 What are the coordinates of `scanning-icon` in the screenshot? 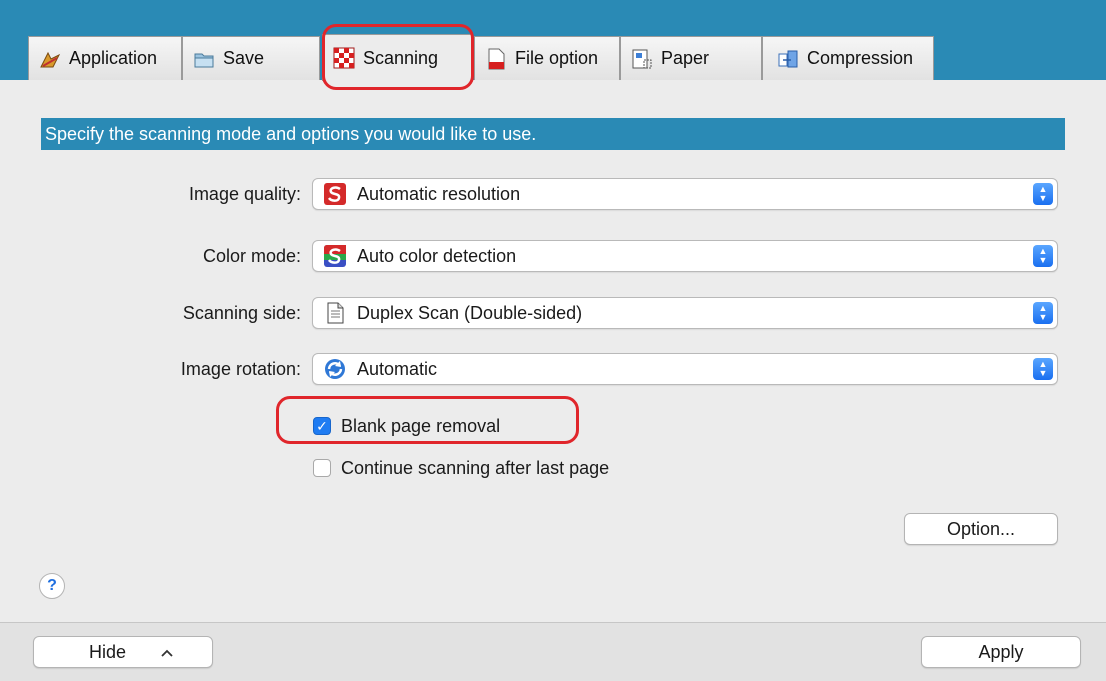 It's located at (344, 58).